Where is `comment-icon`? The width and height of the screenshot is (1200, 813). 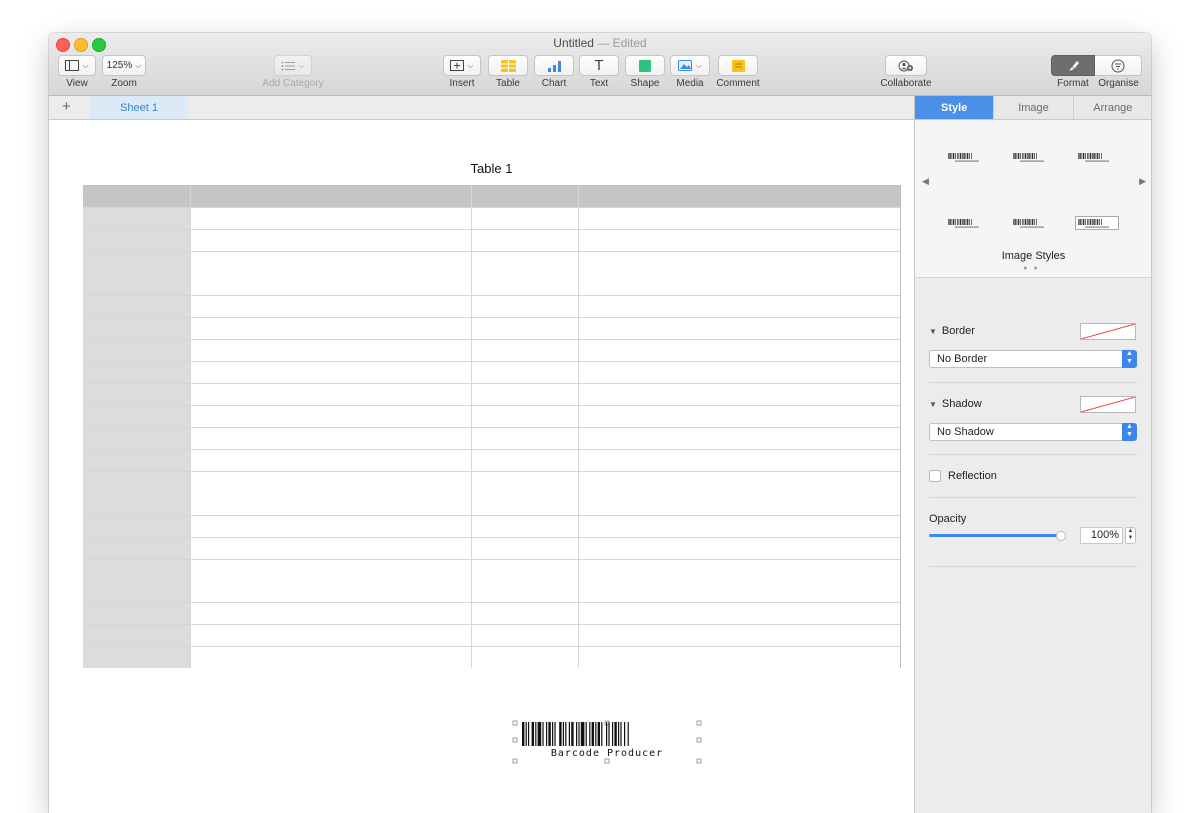 comment-icon is located at coordinates (738, 65).